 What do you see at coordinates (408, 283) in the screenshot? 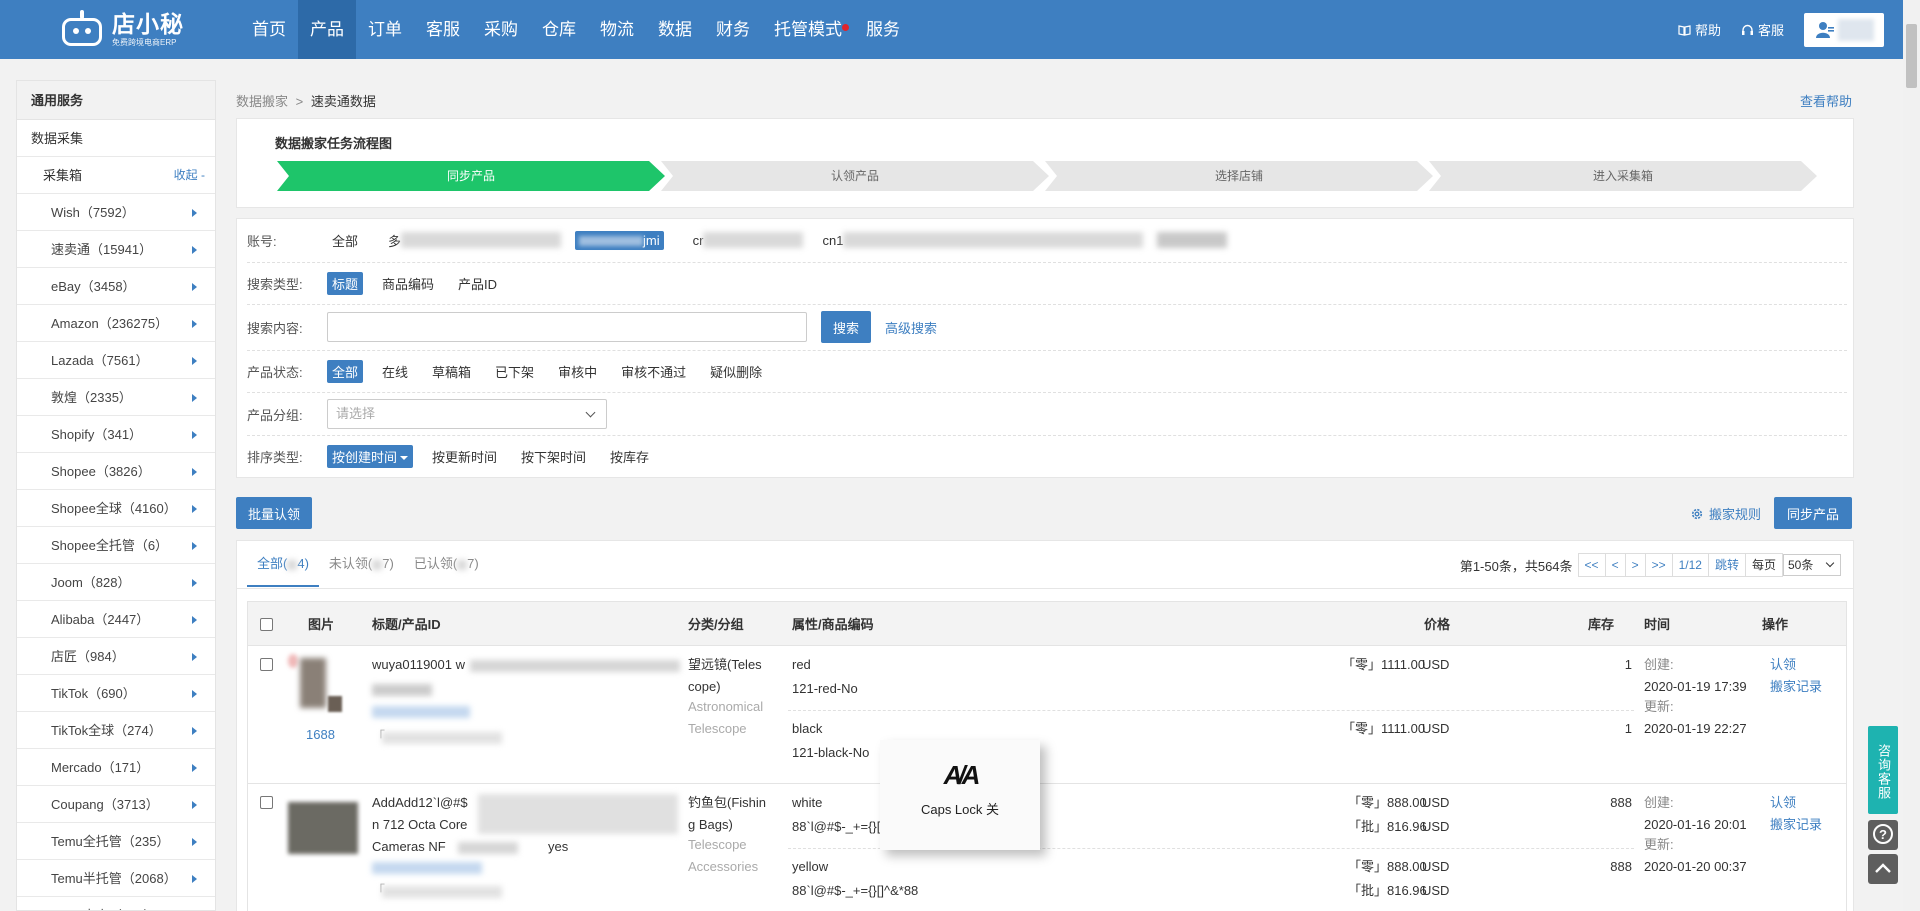
I see `search-type-sku: 商品编码` at bounding box center [408, 283].